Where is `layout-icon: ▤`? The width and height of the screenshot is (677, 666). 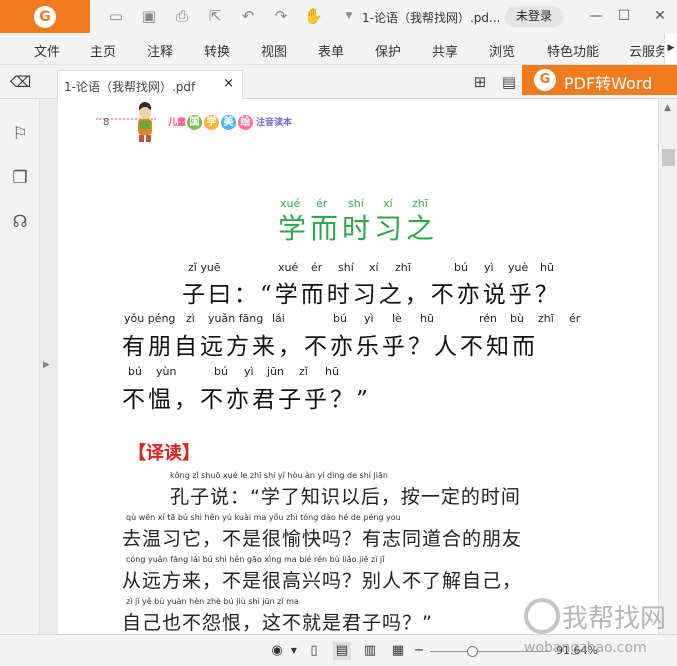
layout-icon: ▤ is located at coordinates (509, 82).